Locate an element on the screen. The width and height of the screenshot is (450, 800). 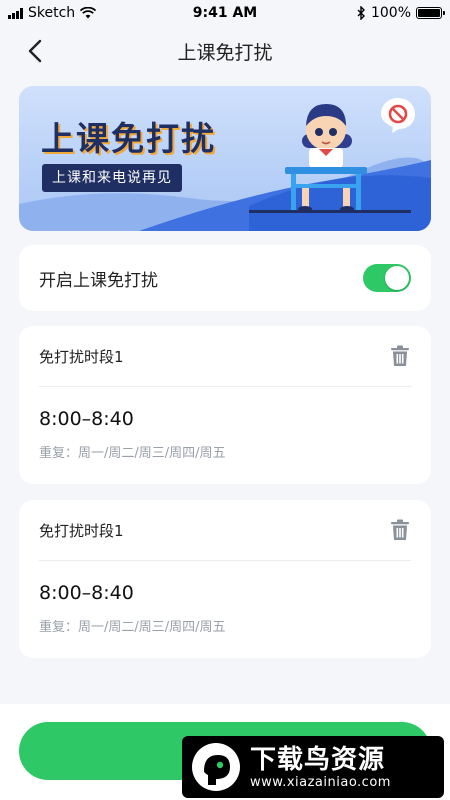
page-title: 上课免打扰 is located at coordinates (225, 52).